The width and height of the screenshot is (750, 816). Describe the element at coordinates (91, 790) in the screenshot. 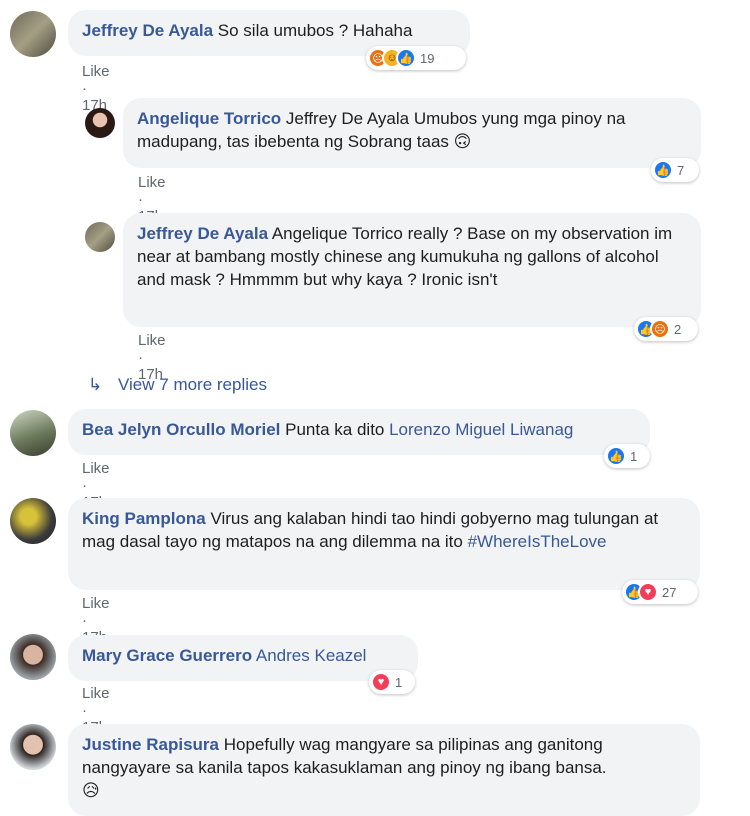

I see `emoji: 😥` at that location.